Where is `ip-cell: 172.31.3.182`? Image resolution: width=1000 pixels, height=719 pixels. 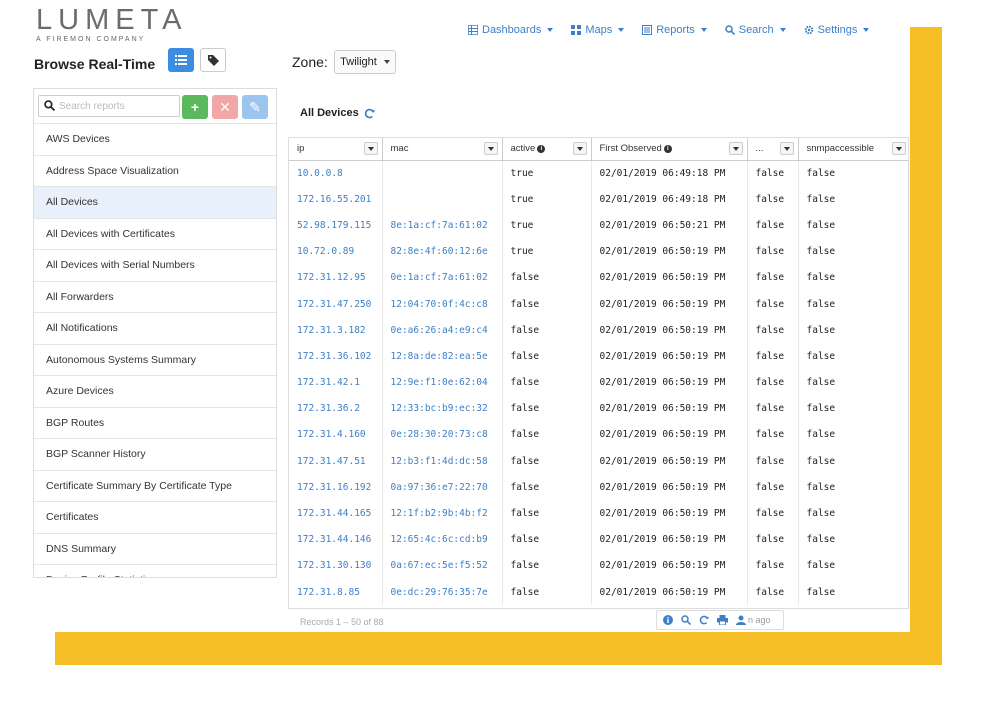 ip-cell: 172.31.3.182 is located at coordinates (336, 330).